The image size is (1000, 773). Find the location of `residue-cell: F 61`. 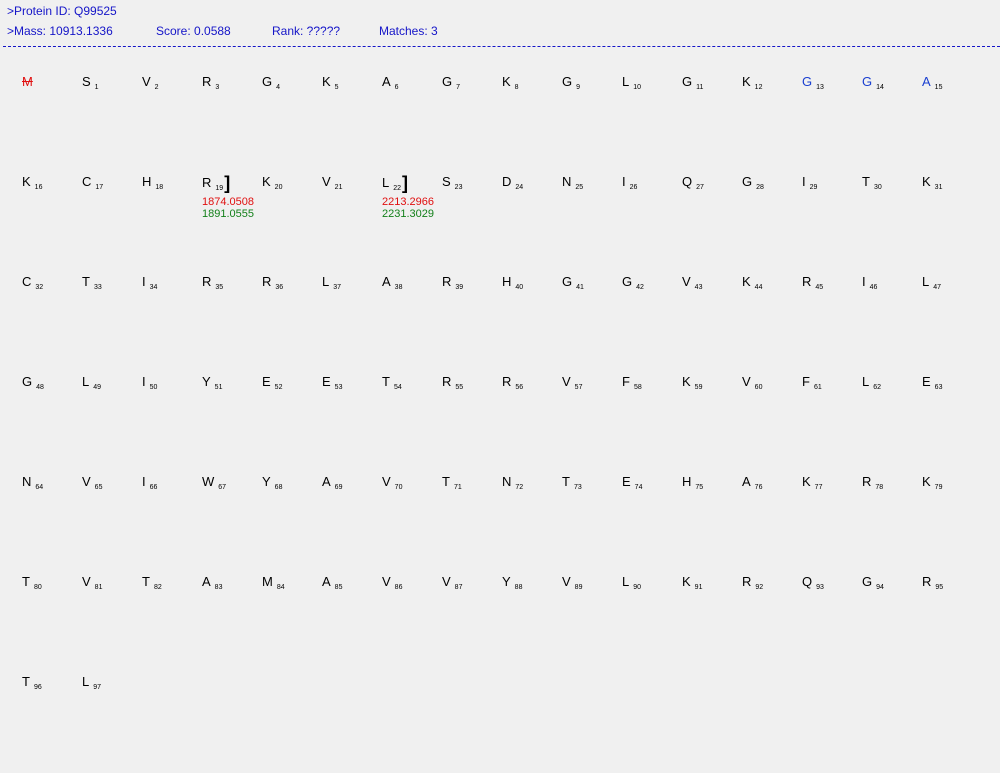

residue-cell: F 61 is located at coordinates (812, 382).